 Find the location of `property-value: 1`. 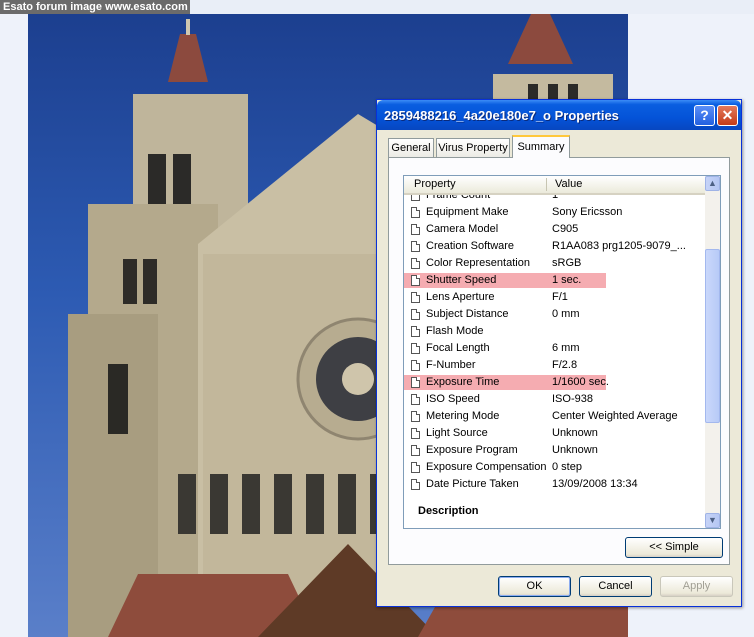

property-value: 1 is located at coordinates (555, 198).